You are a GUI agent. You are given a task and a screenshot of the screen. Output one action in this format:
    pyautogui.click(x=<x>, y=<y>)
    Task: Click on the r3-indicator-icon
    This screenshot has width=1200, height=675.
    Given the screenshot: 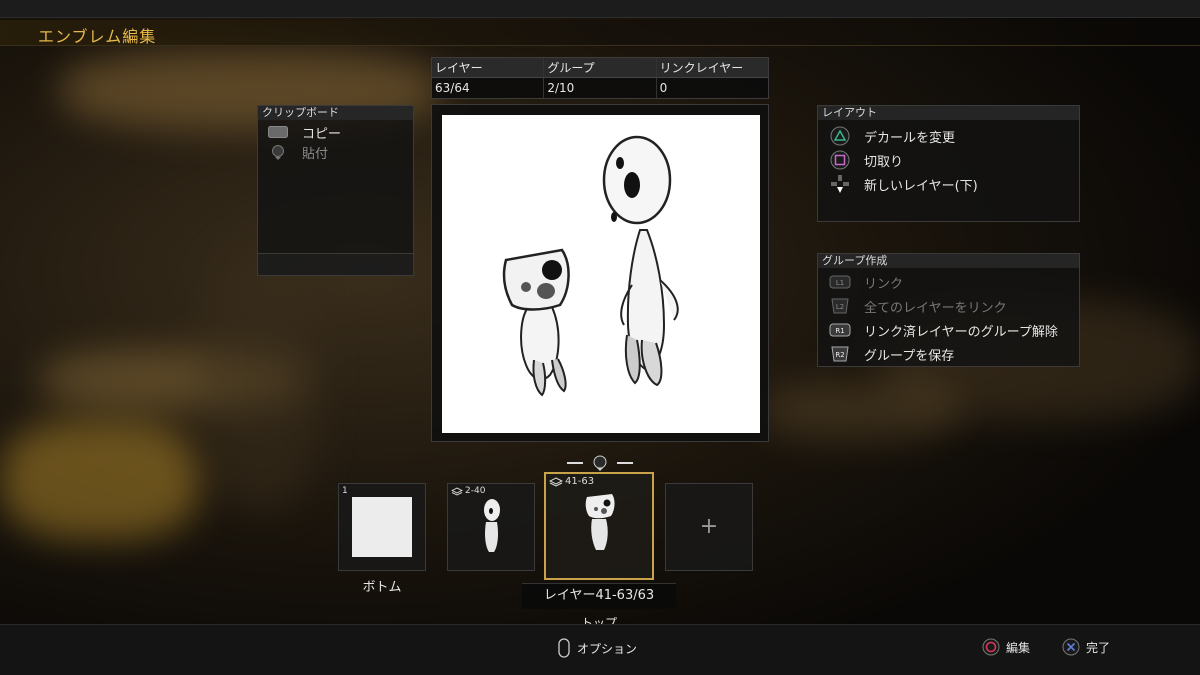 What is the action you would take?
    pyautogui.click(x=600, y=463)
    